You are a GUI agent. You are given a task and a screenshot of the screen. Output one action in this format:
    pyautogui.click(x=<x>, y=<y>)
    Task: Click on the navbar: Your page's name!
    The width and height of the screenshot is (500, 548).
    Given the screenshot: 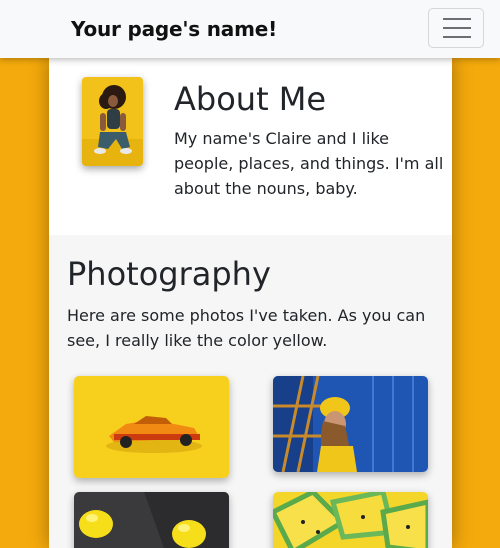 What is the action you would take?
    pyautogui.click(x=250, y=29)
    